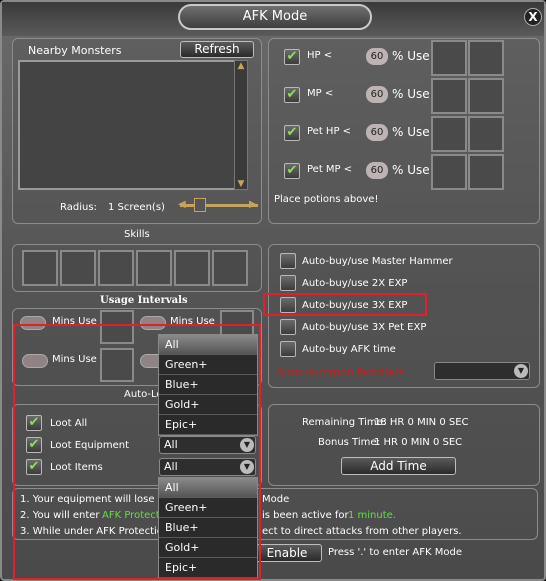 This screenshot has width=546, height=581. I want to click on potions-note: Place potions above!, so click(326, 199).